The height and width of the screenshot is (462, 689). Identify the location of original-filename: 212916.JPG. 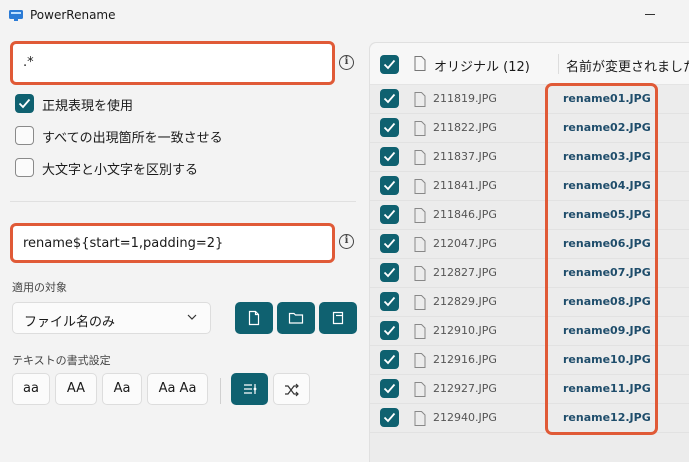
(465, 359).